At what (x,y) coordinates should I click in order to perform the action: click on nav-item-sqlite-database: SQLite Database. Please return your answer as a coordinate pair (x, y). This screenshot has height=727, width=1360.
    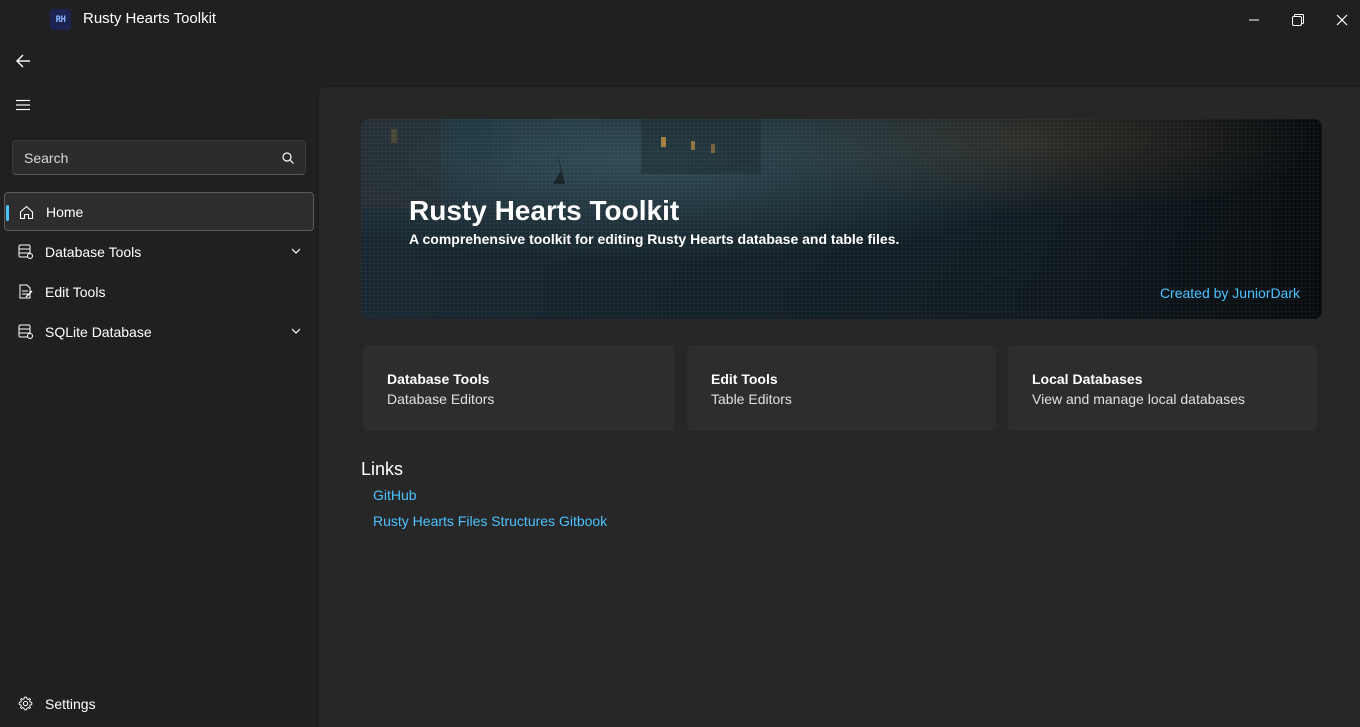
    Looking at the image, I should click on (159, 331).